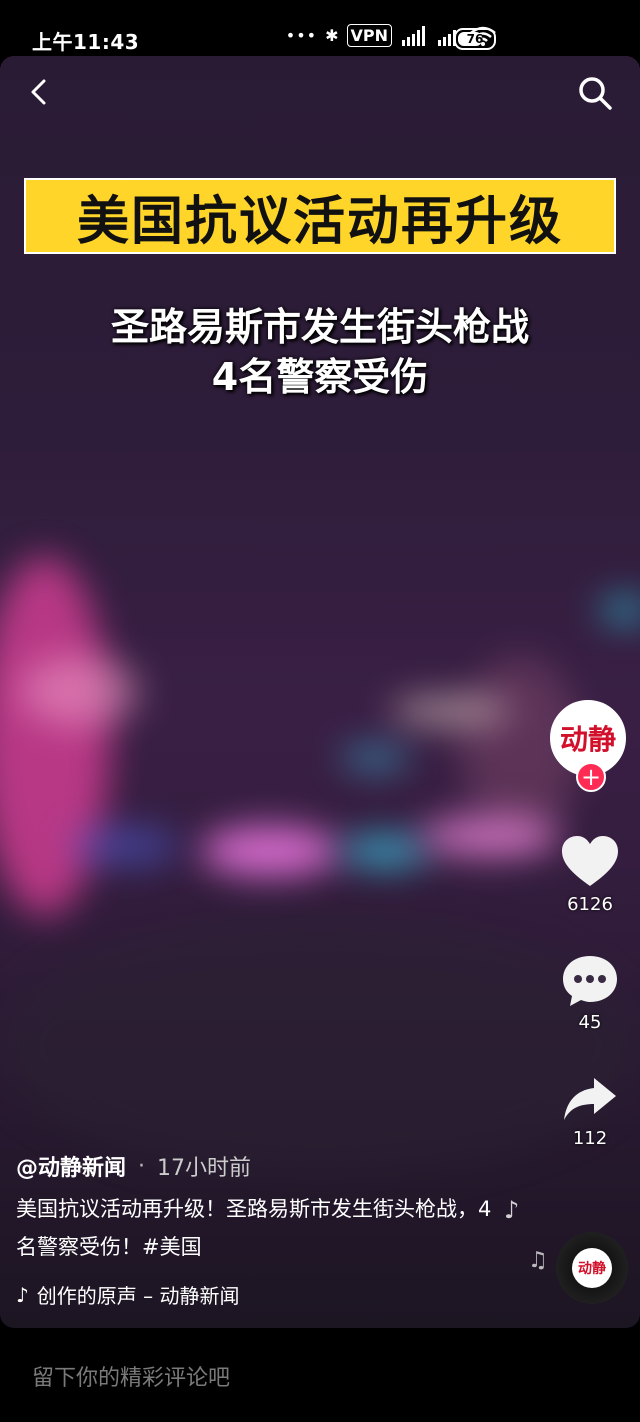 The height and width of the screenshot is (1422, 640). Describe the element at coordinates (591, 777) in the screenshot. I see `follow-button: +` at that location.